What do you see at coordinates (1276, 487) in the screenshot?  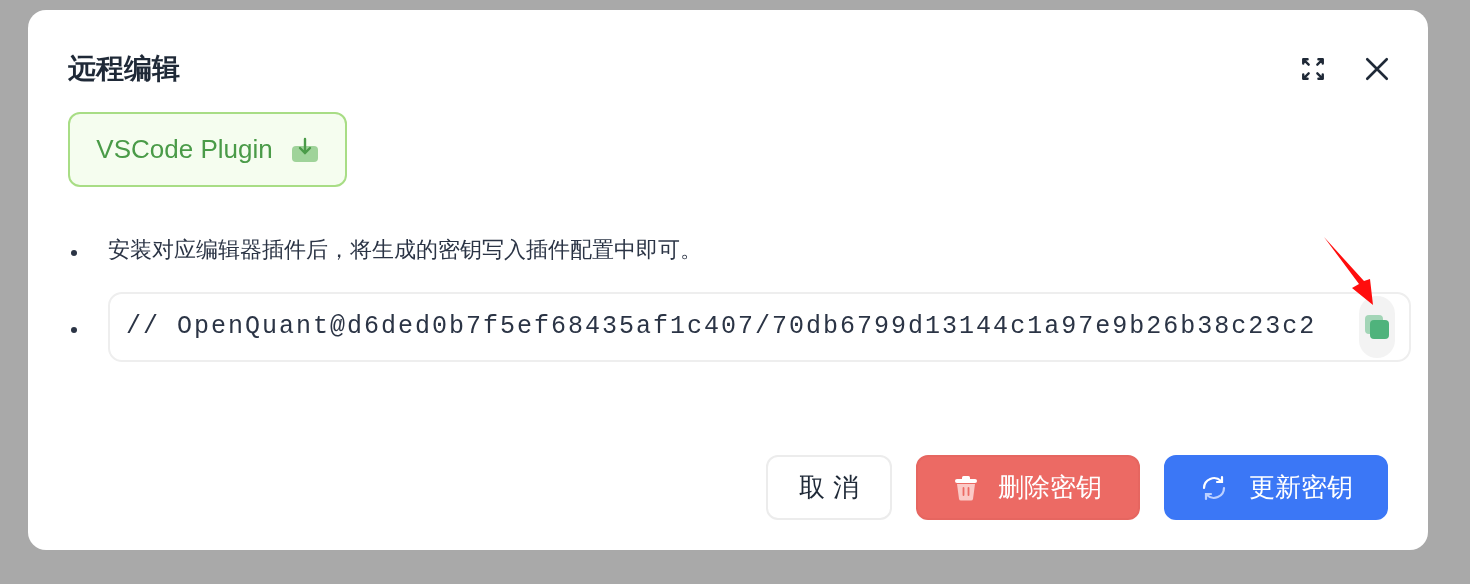 I see `update-button: 更新密钥` at bounding box center [1276, 487].